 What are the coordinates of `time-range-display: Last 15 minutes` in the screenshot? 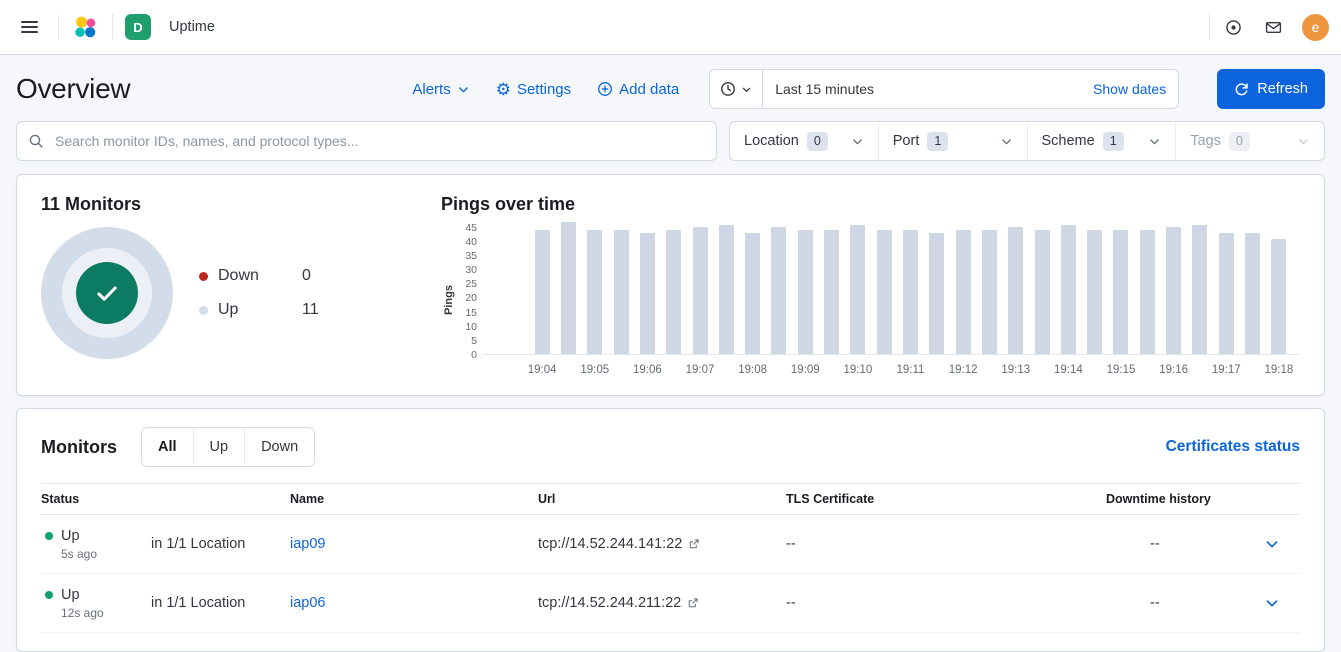 It's located at (922, 89).